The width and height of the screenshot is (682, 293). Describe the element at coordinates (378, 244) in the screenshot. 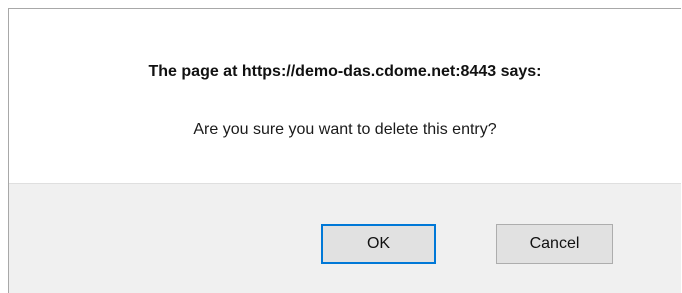

I see `ok-button: OK` at that location.